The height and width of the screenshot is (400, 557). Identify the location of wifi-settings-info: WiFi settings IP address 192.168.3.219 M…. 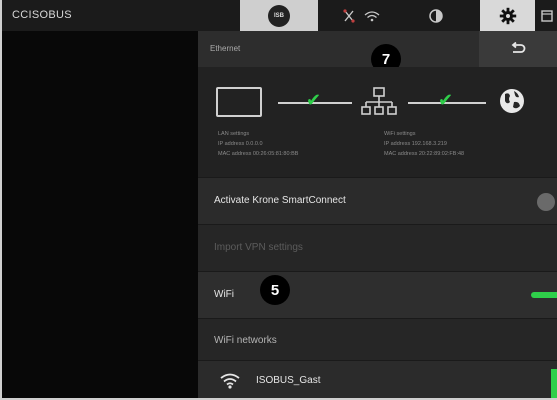
(424, 144).